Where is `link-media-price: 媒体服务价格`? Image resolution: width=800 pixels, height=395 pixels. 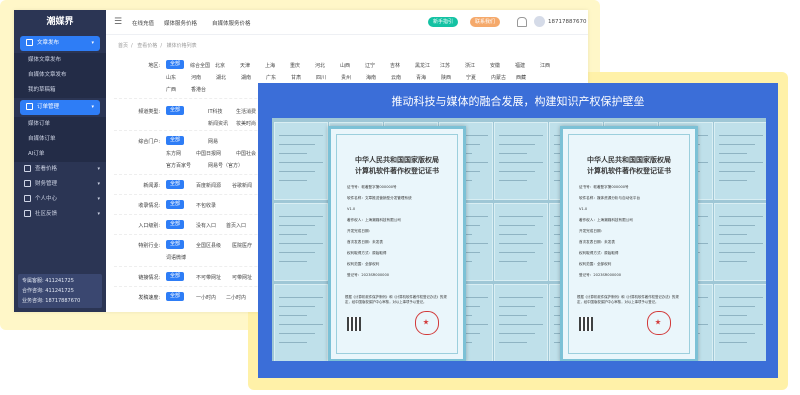
link-media-price: 媒体服务价格 is located at coordinates (180, 23).